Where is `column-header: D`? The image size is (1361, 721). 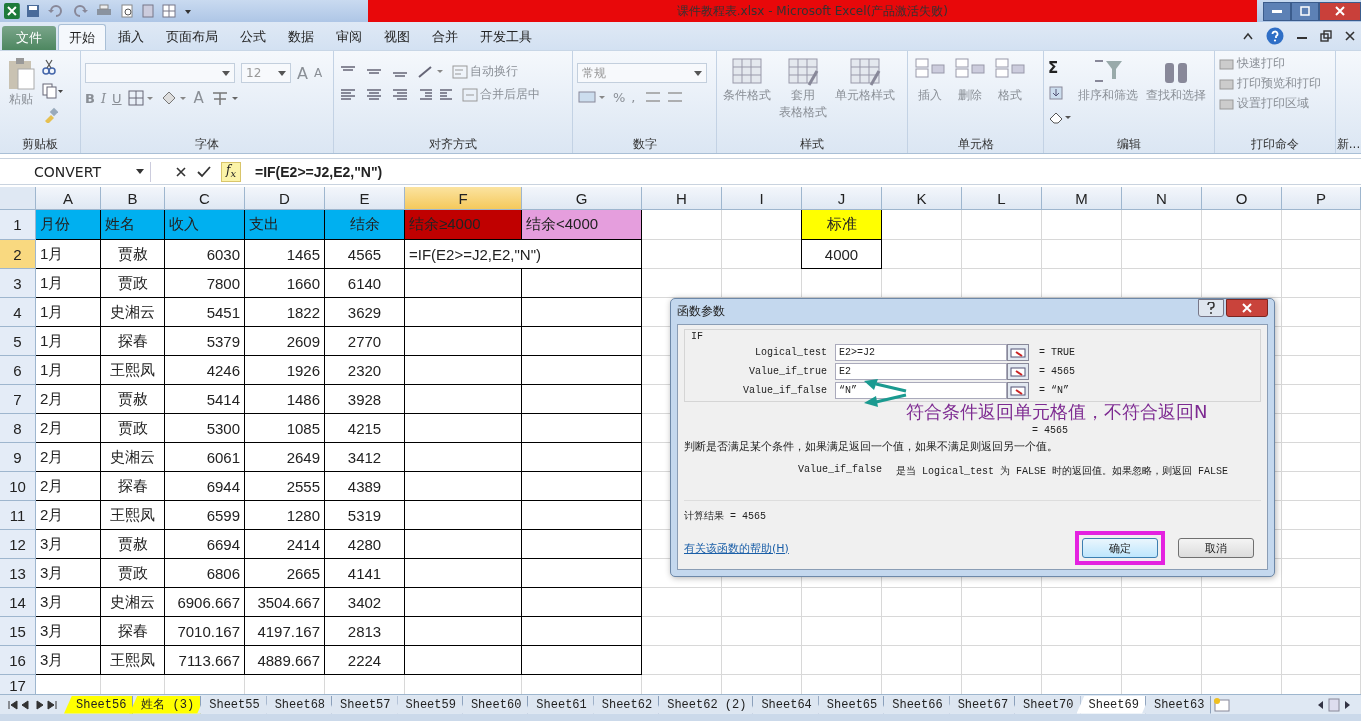
column-header: D is located at coordinates (285, 198).